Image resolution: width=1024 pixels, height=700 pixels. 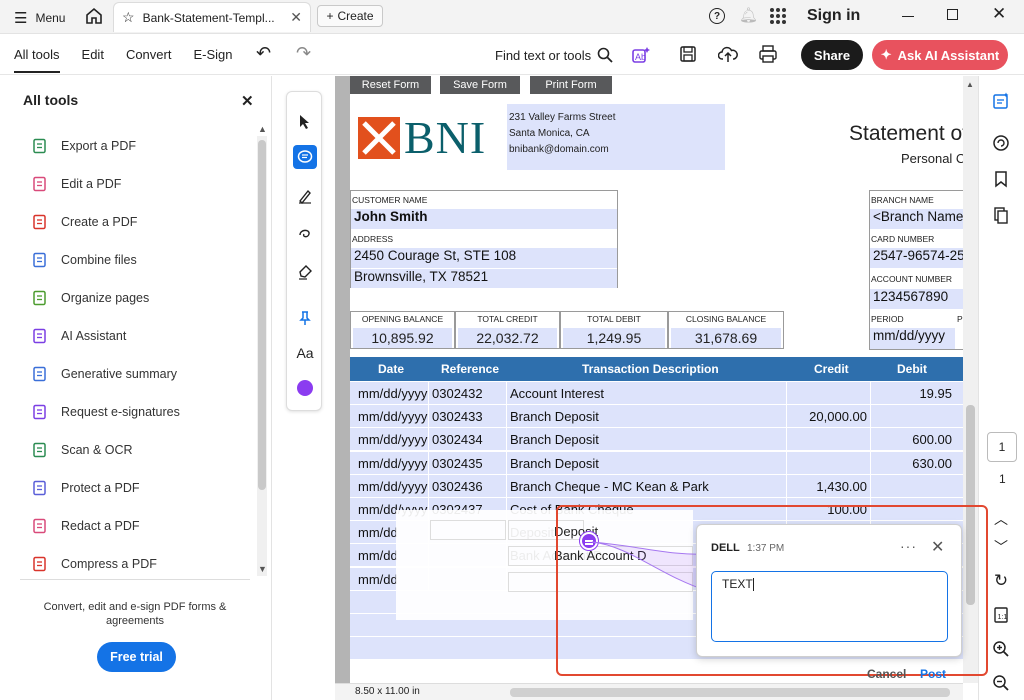 I want to click on tool-item-10: Redact a PDF, so click(x=86, y=526).